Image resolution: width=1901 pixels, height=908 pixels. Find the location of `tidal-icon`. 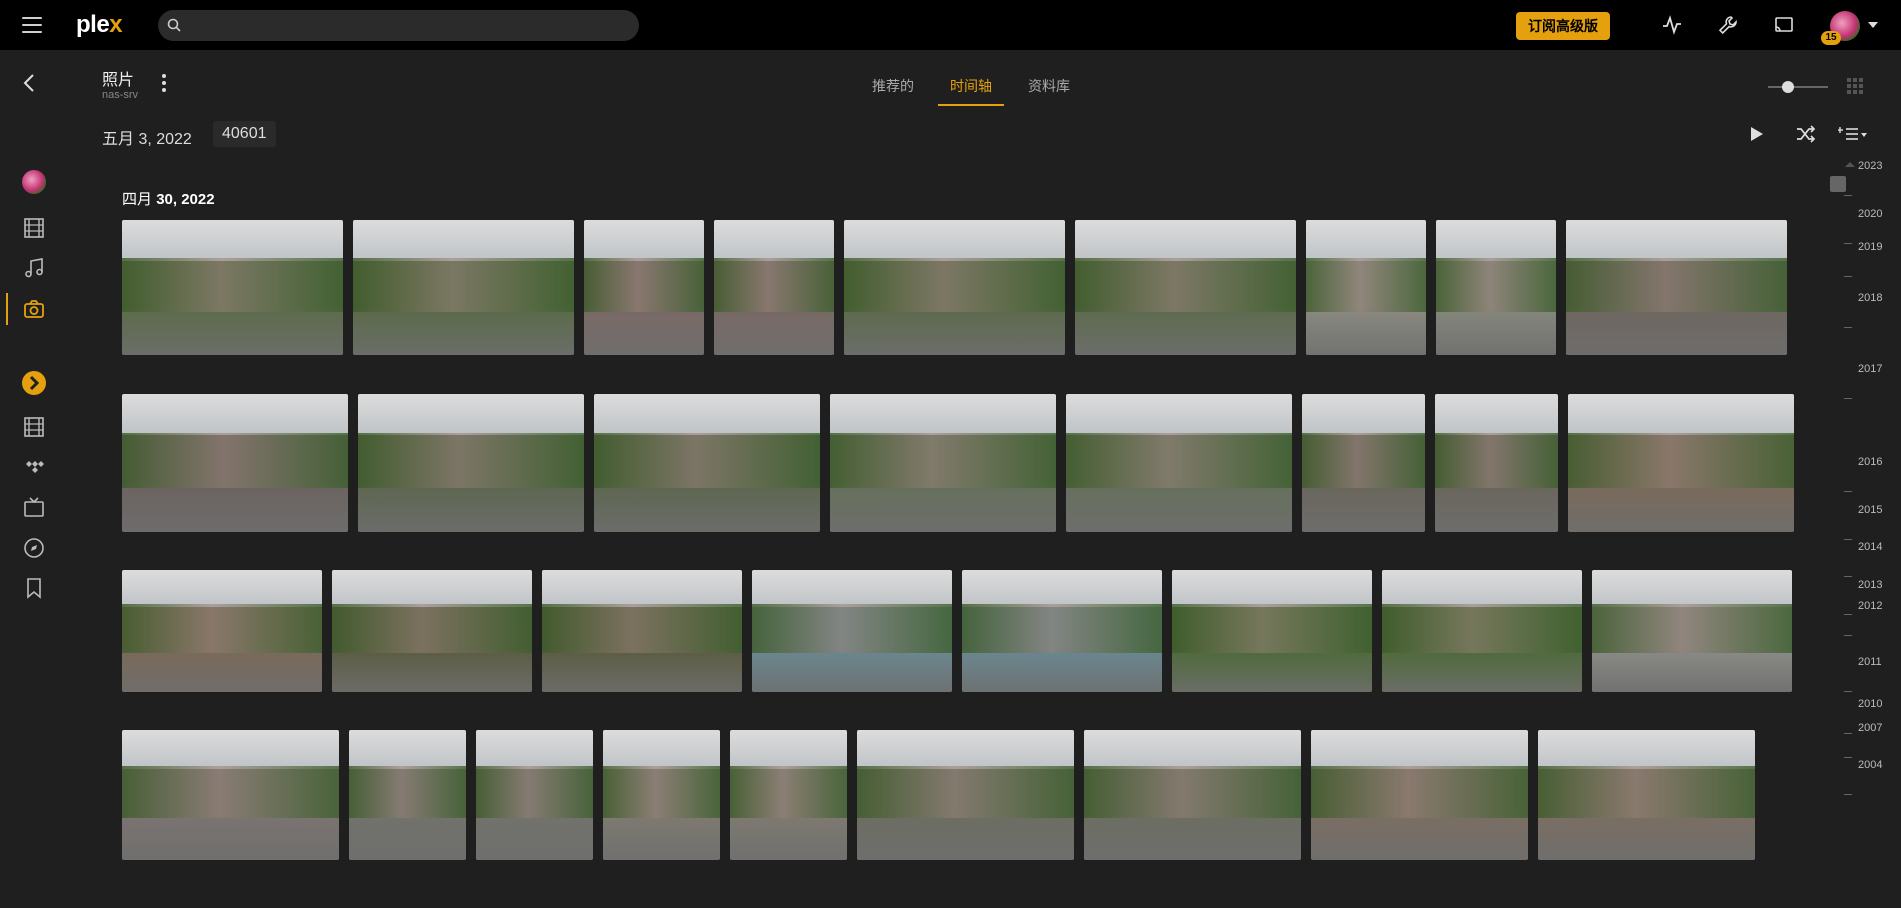

tidal-icon is located at coordinates (34, 467).